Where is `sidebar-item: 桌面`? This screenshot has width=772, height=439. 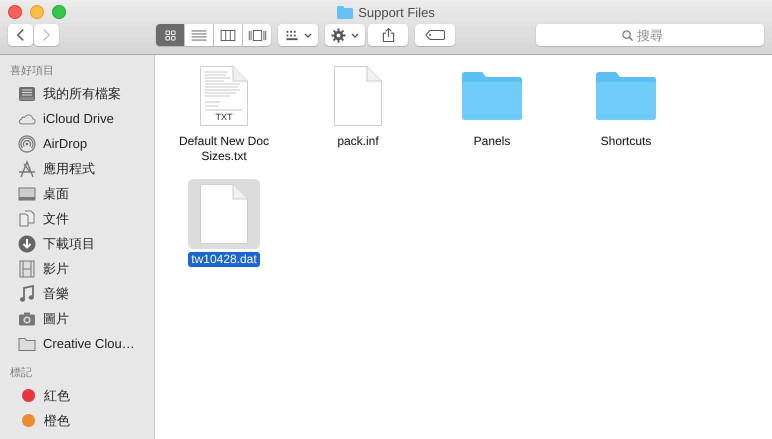
sidebar-item: 桌面 is located at coordinates (34, 193).